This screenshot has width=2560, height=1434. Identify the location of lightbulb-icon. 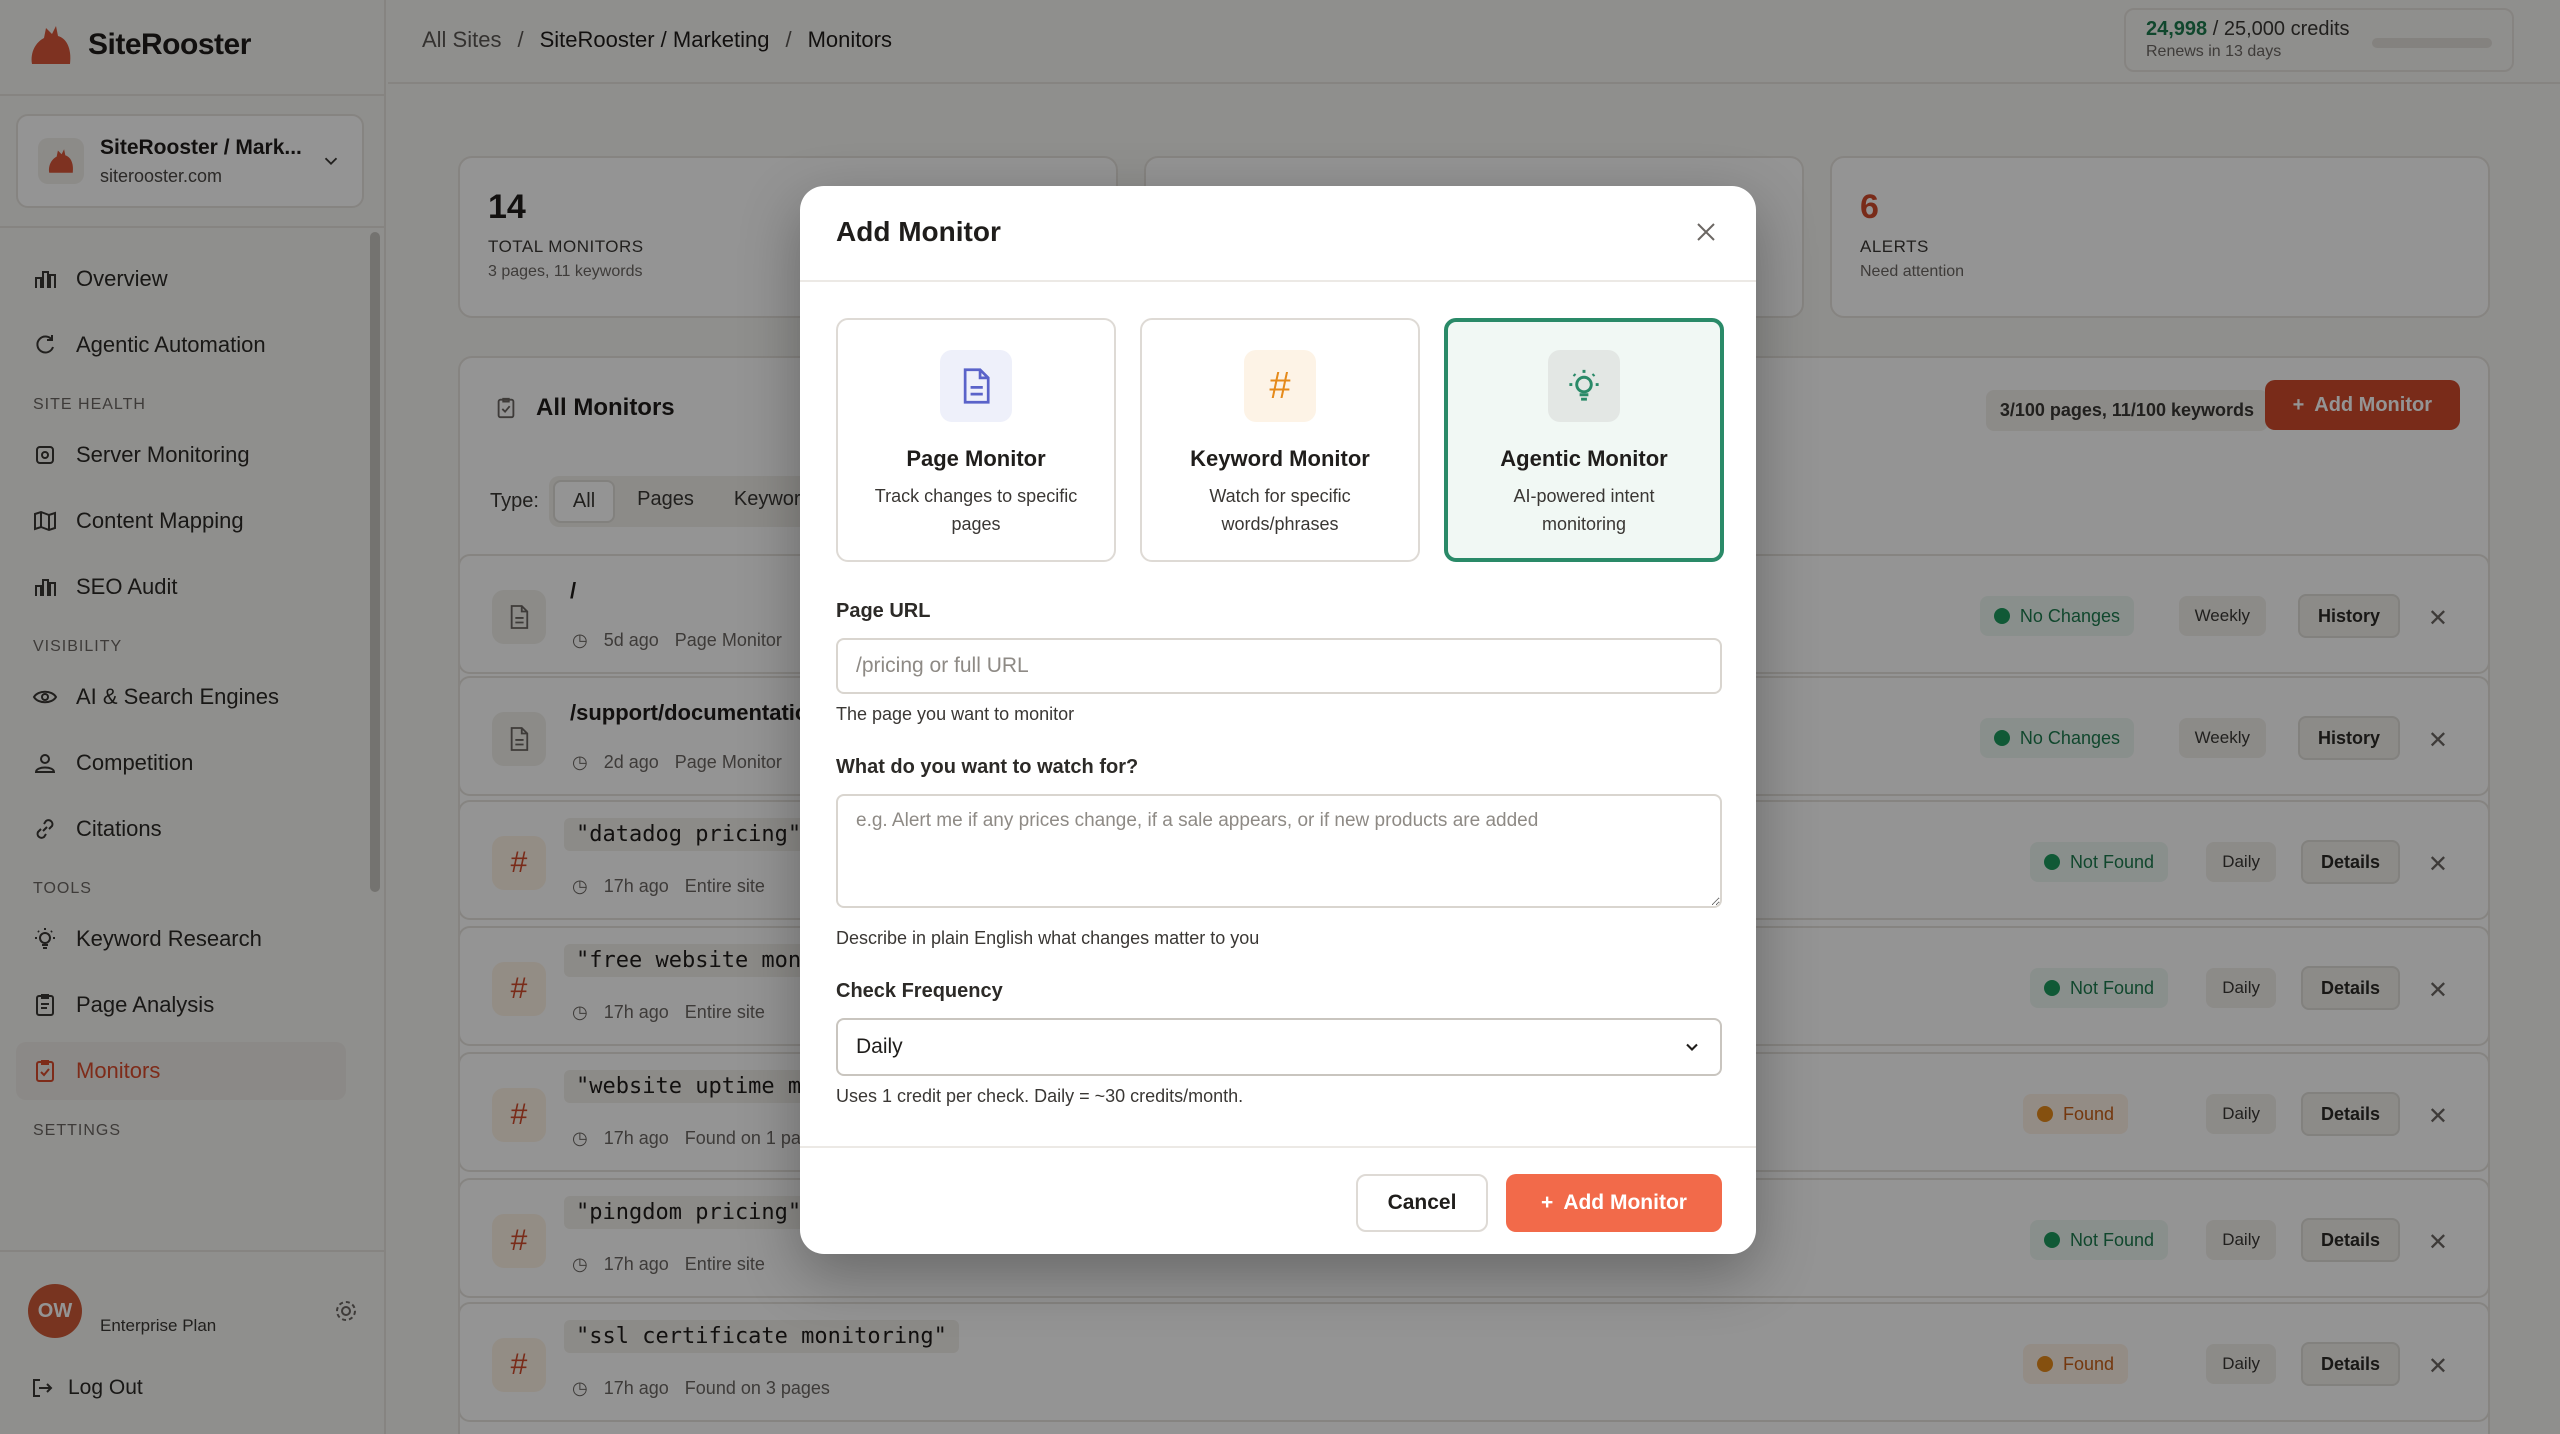
(1584, 386).